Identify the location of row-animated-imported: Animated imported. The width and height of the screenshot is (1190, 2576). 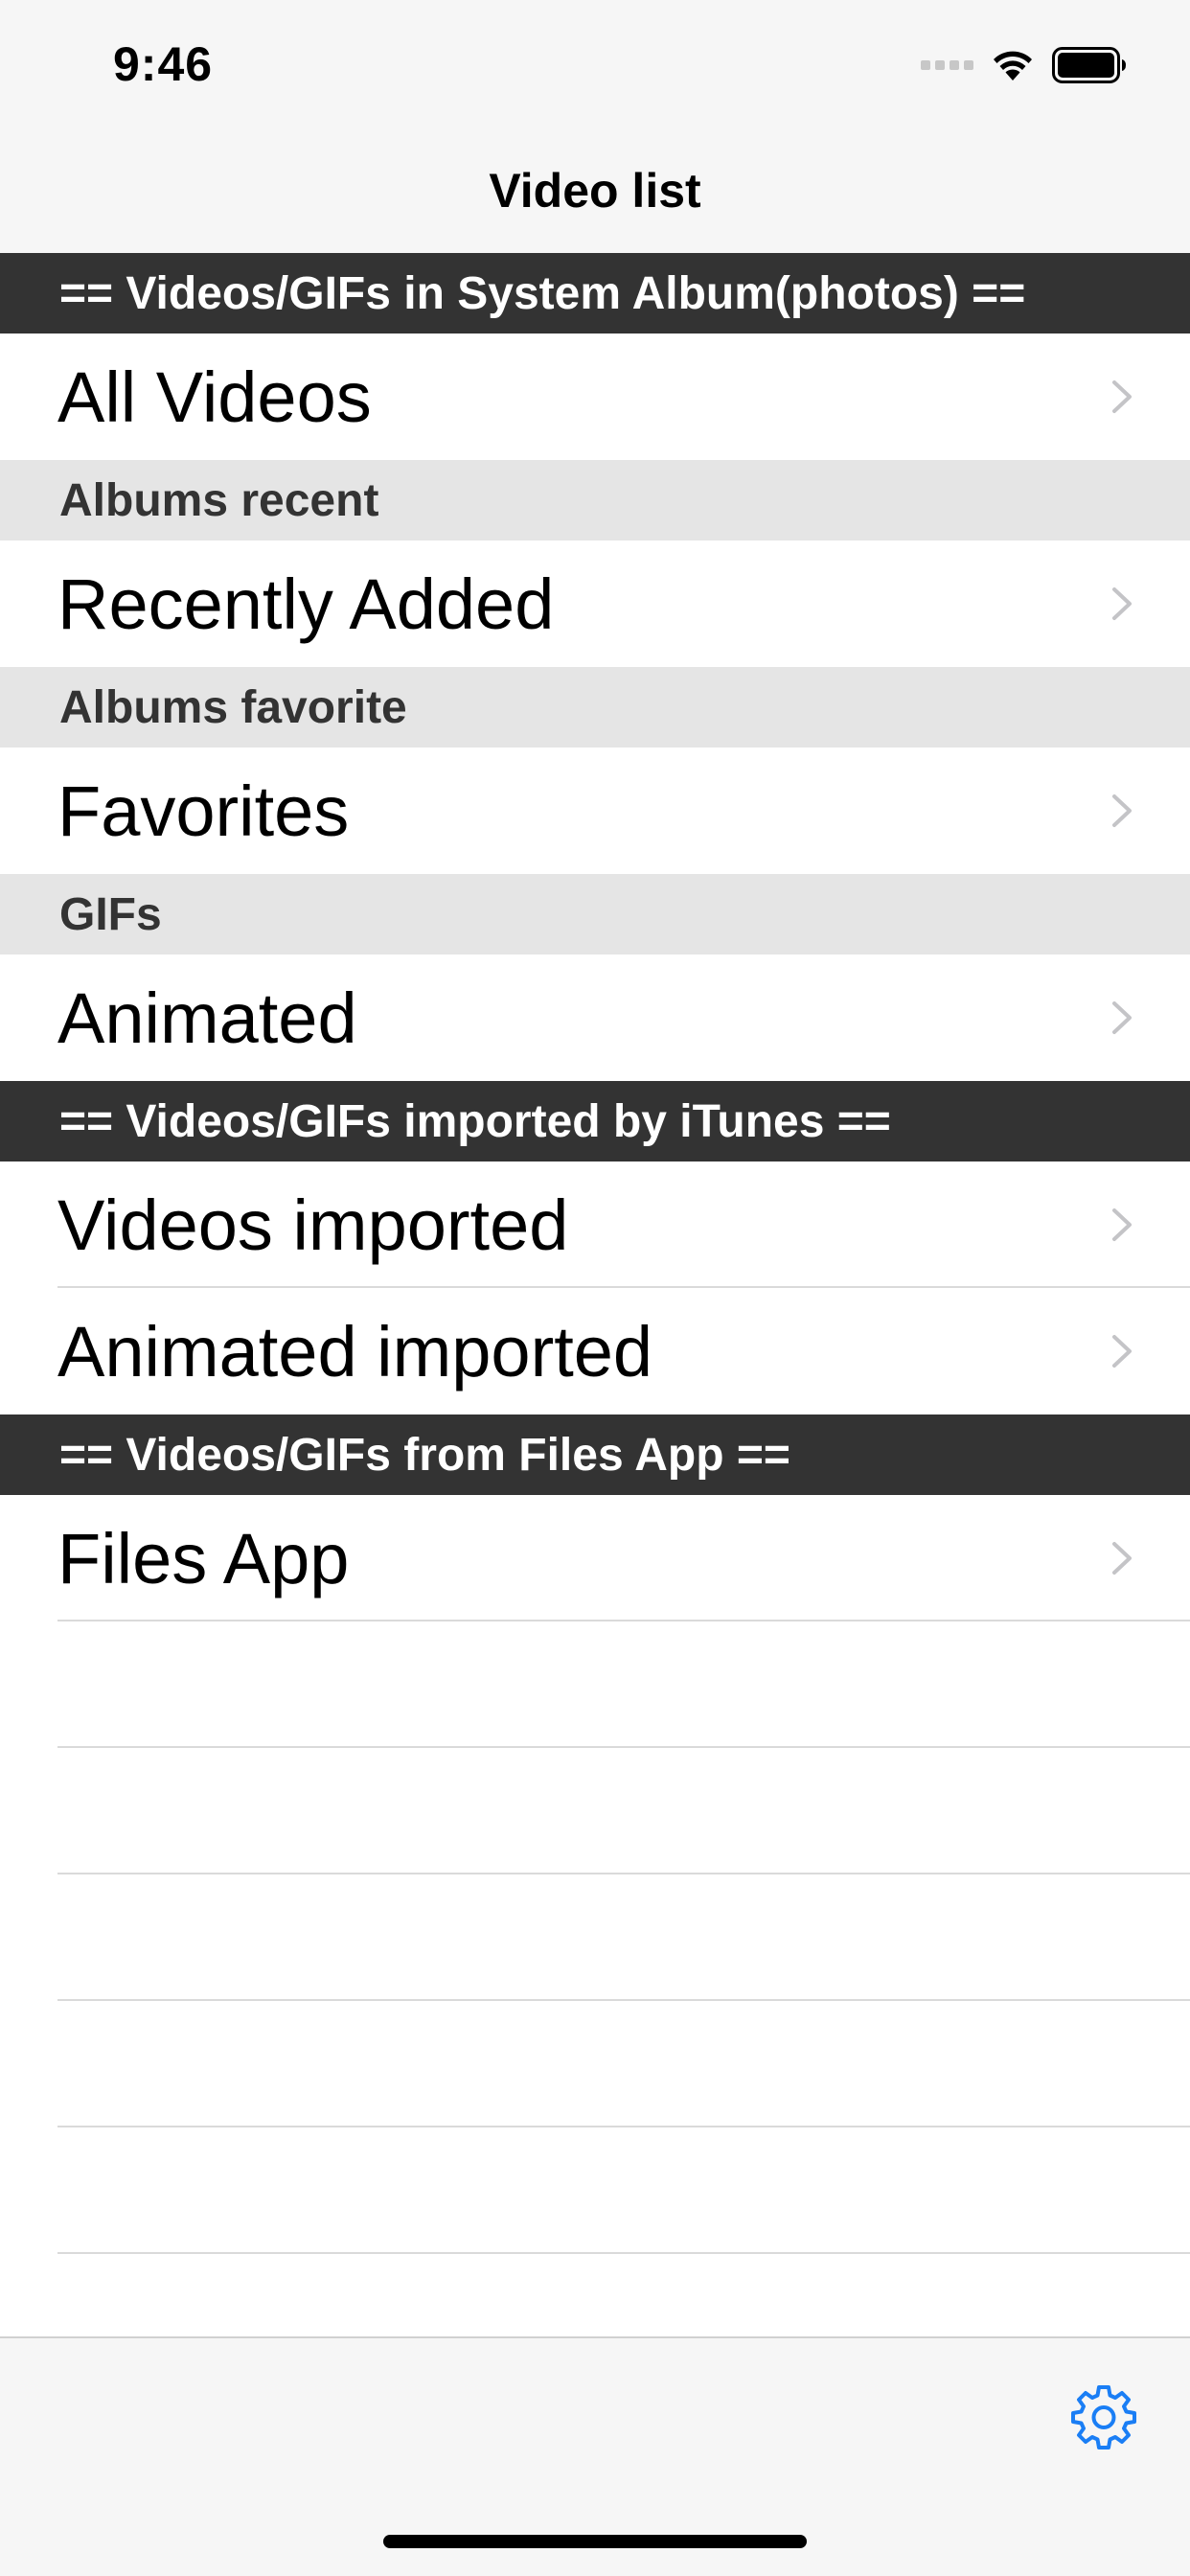
(595, 1351).